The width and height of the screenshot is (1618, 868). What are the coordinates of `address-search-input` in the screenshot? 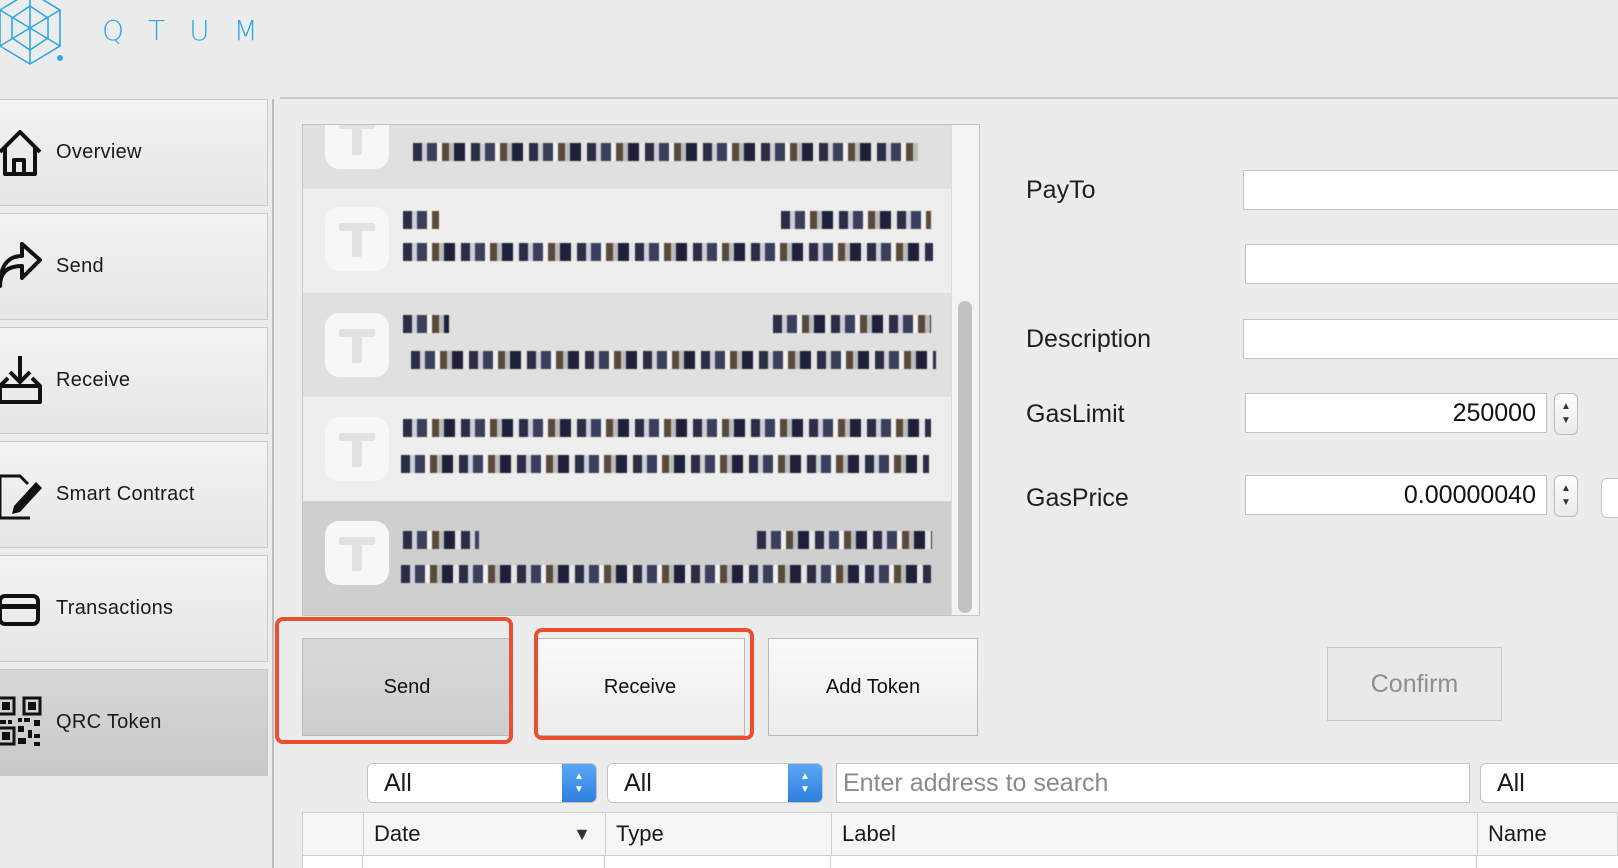 It's located at (1153, 783).